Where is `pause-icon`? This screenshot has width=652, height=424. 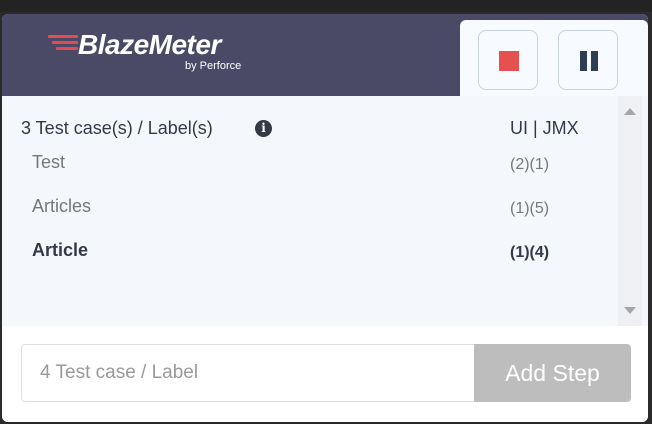
pause-icon is located at coordinates (583, 61).